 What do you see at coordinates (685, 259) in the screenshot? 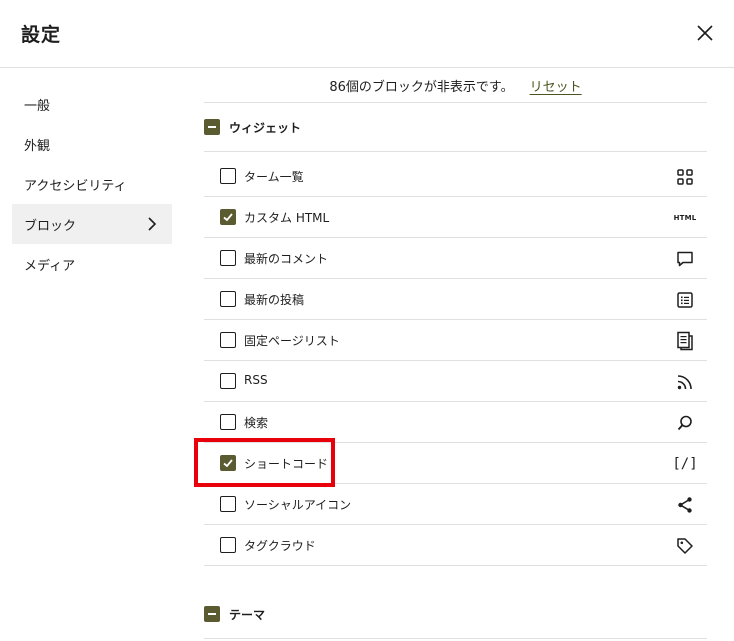
I see `comment-icon` at bounding box center [685, 259].